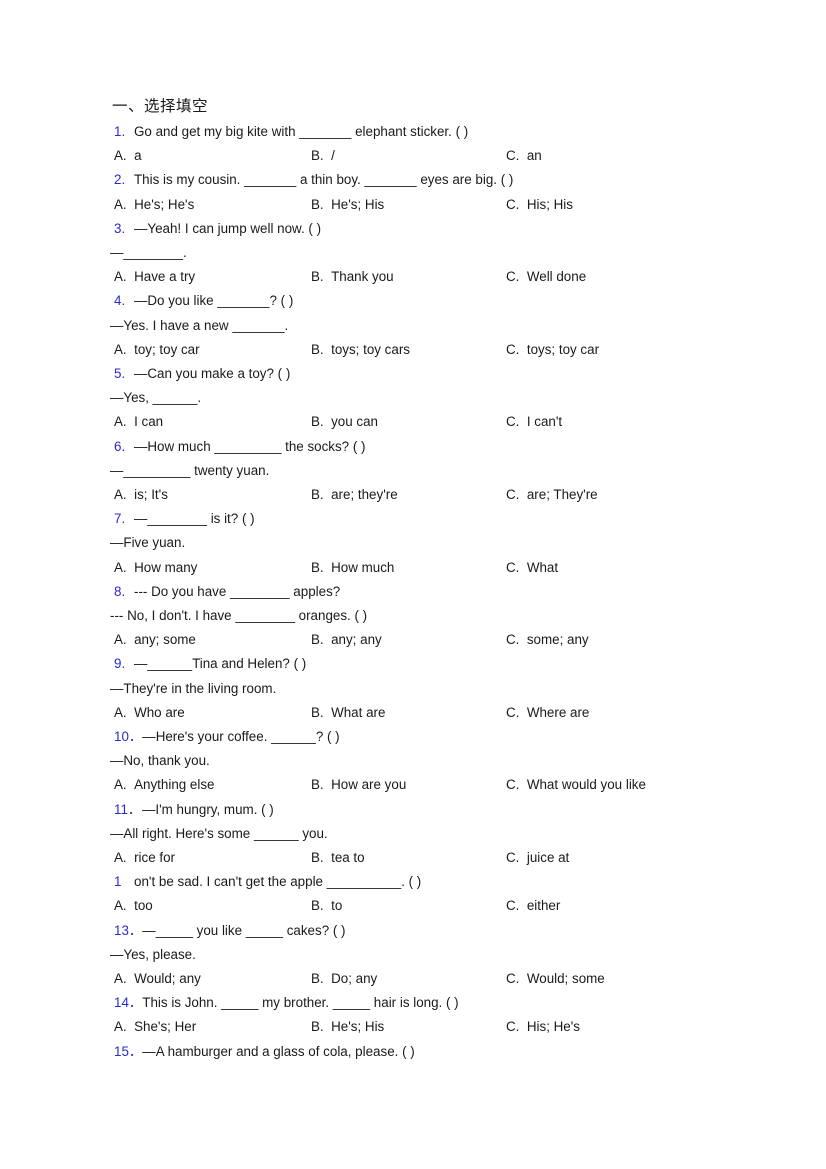  What do you see at coordinates (420, 447) in the screenshot?
I see `question-stem: 6. —How much _________ the socks? ( )` at bounding box center [420, 447].